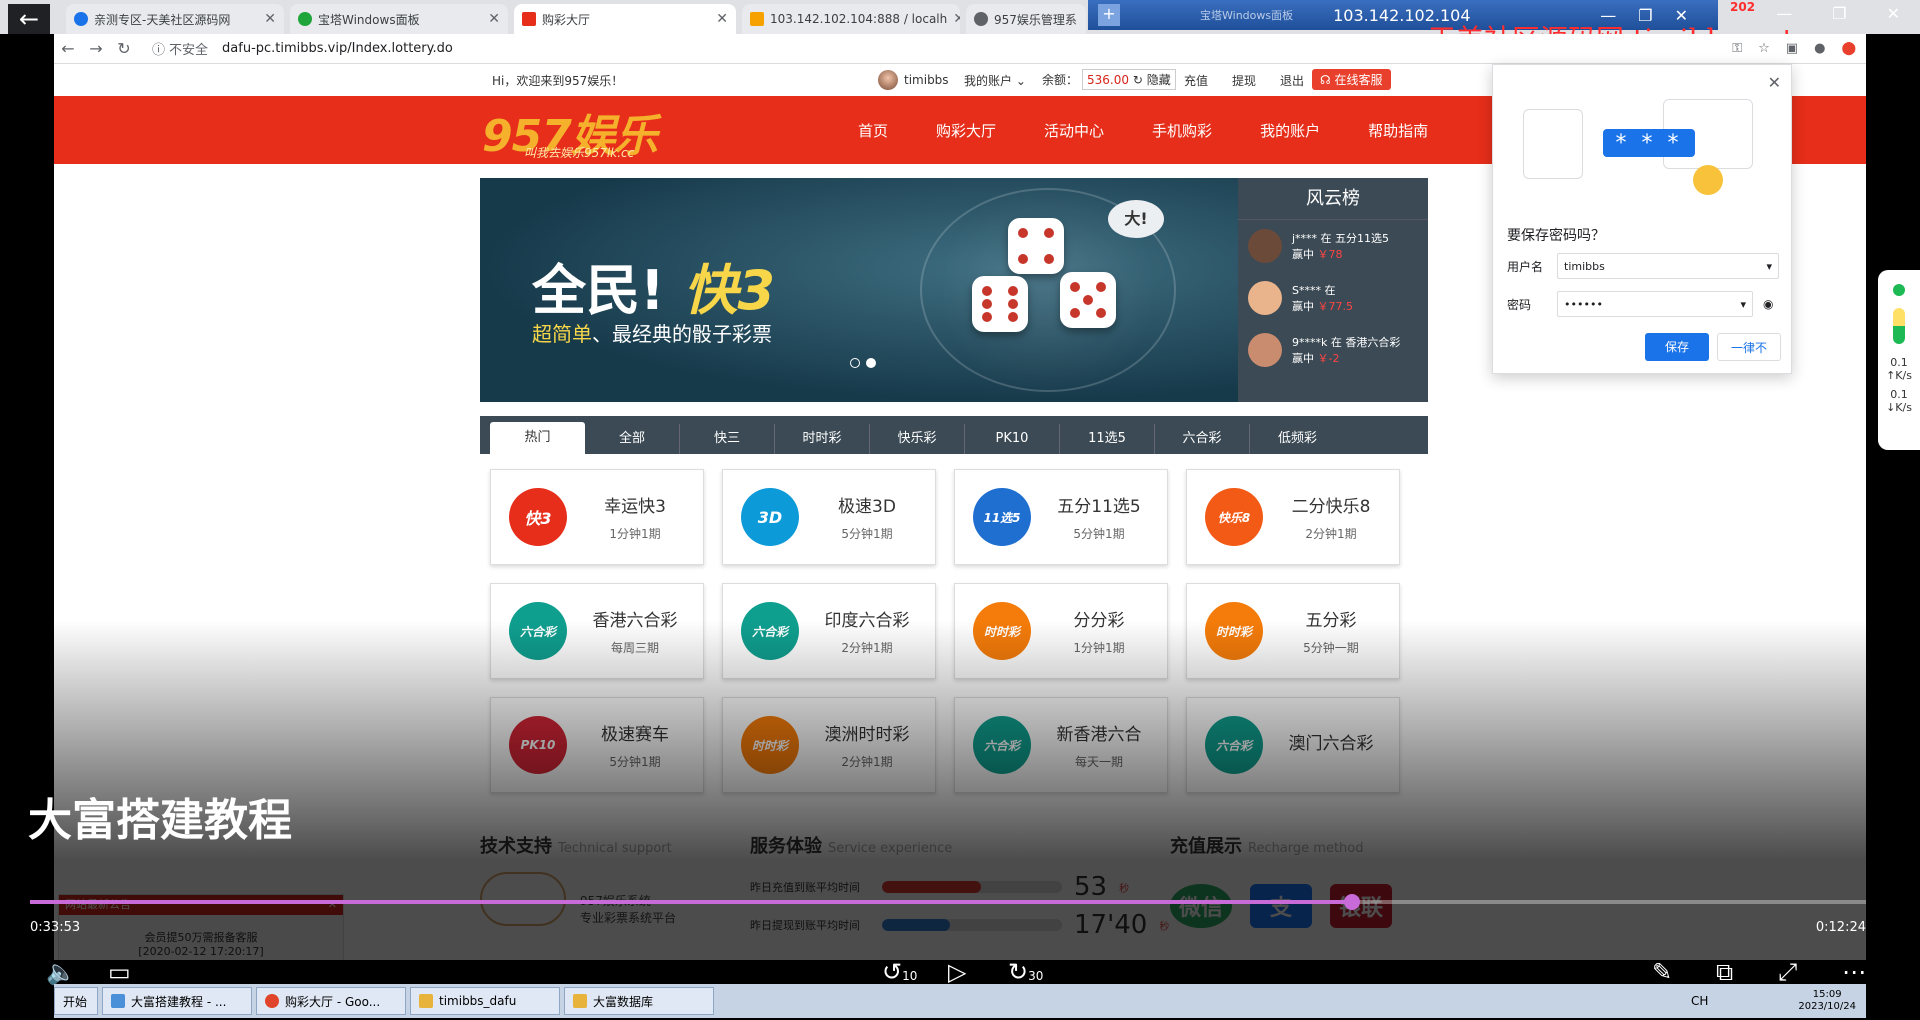  What do you see at coordinates (597, 745) in the screenshot?
I see `game-card: PK10 极速赛车 5分钟1期` at bounding box center [597, 745].